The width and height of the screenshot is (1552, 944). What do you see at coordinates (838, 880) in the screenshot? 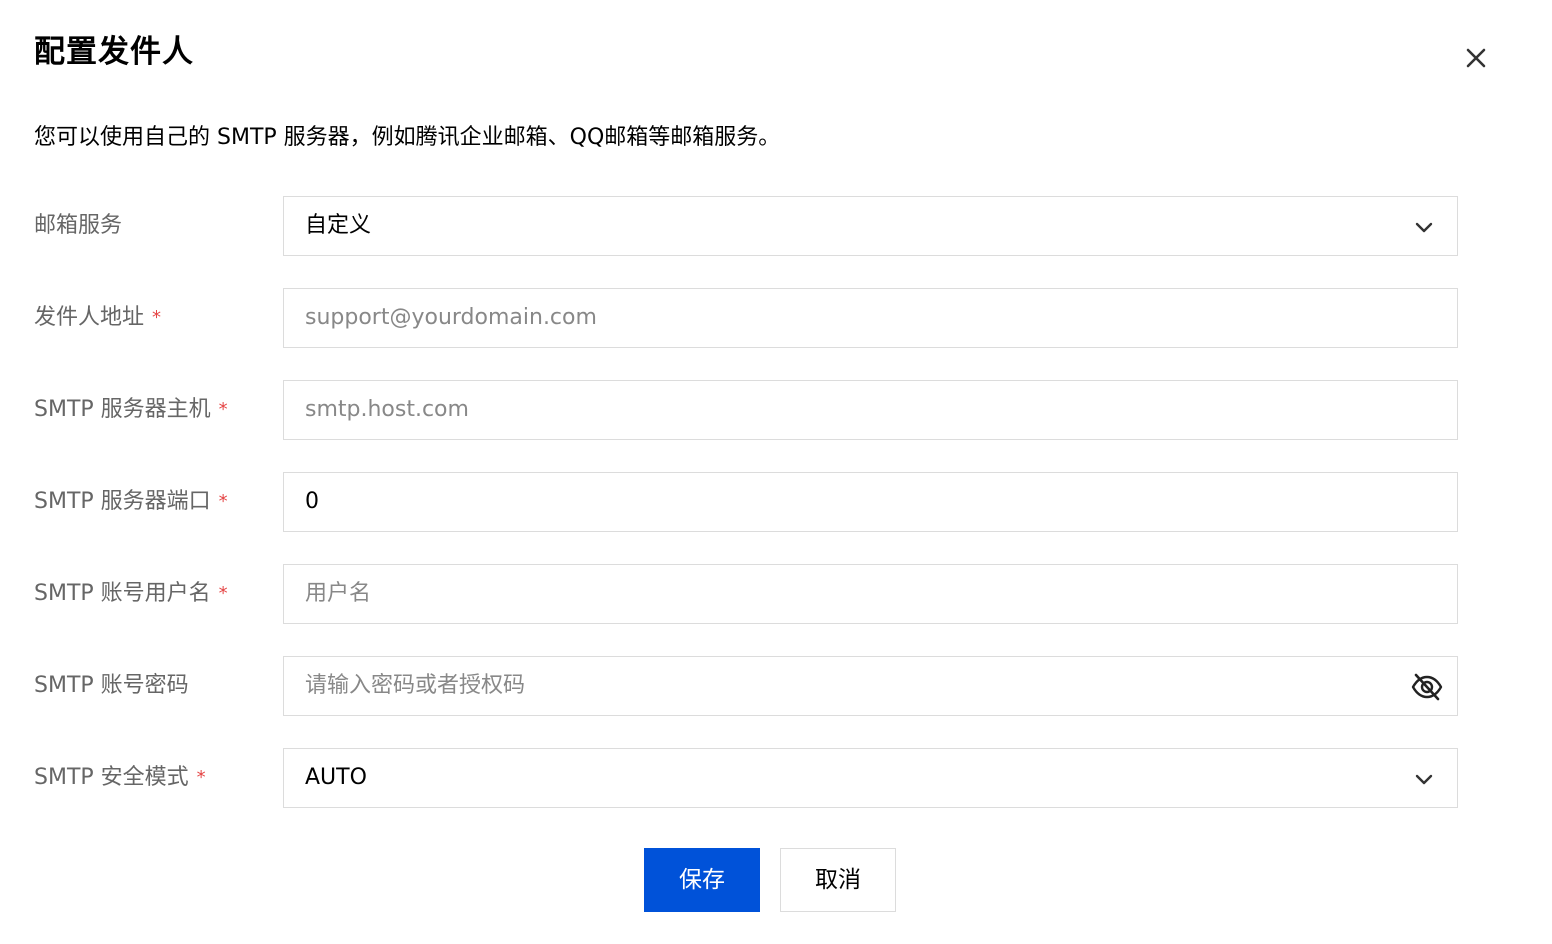
I see `cancel-button: 取消` at bounding box center [838, 880].